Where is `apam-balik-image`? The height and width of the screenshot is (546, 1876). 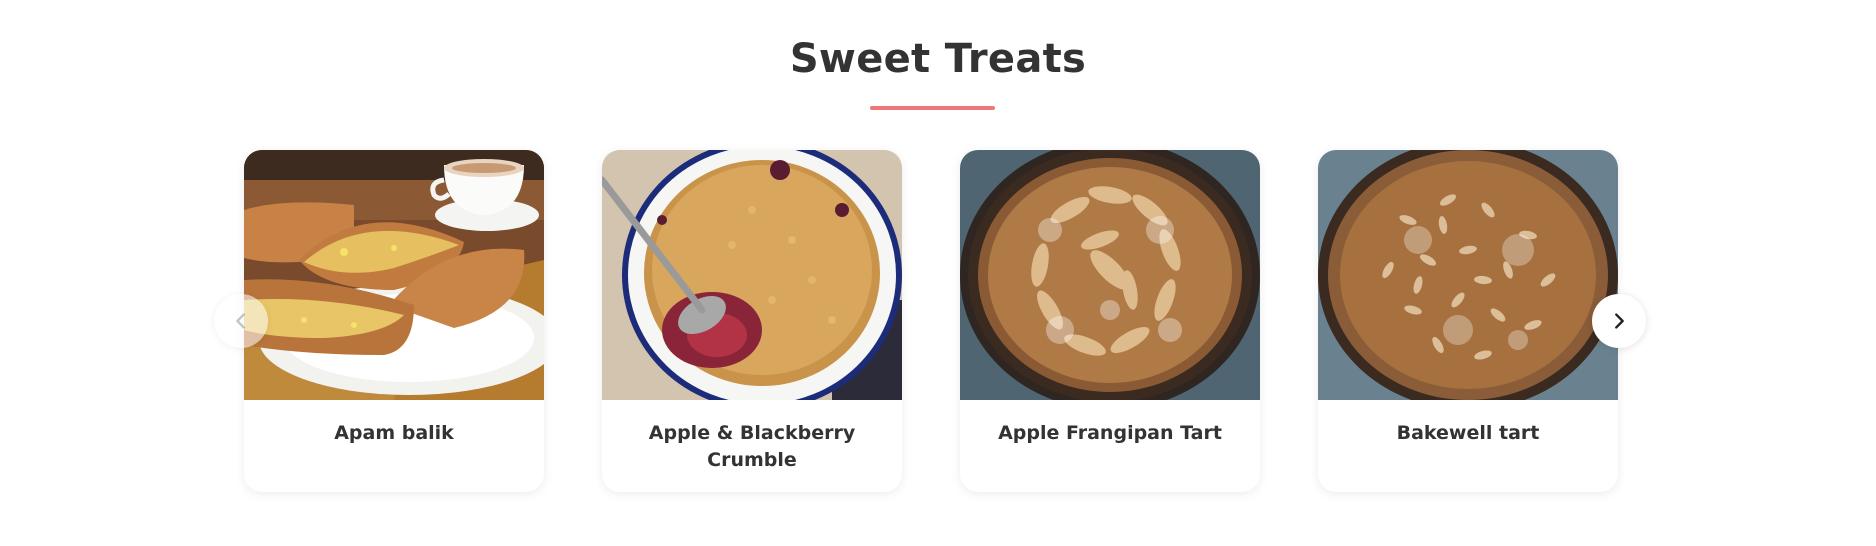 apam-balik-image is located at coordinates (394, 275).